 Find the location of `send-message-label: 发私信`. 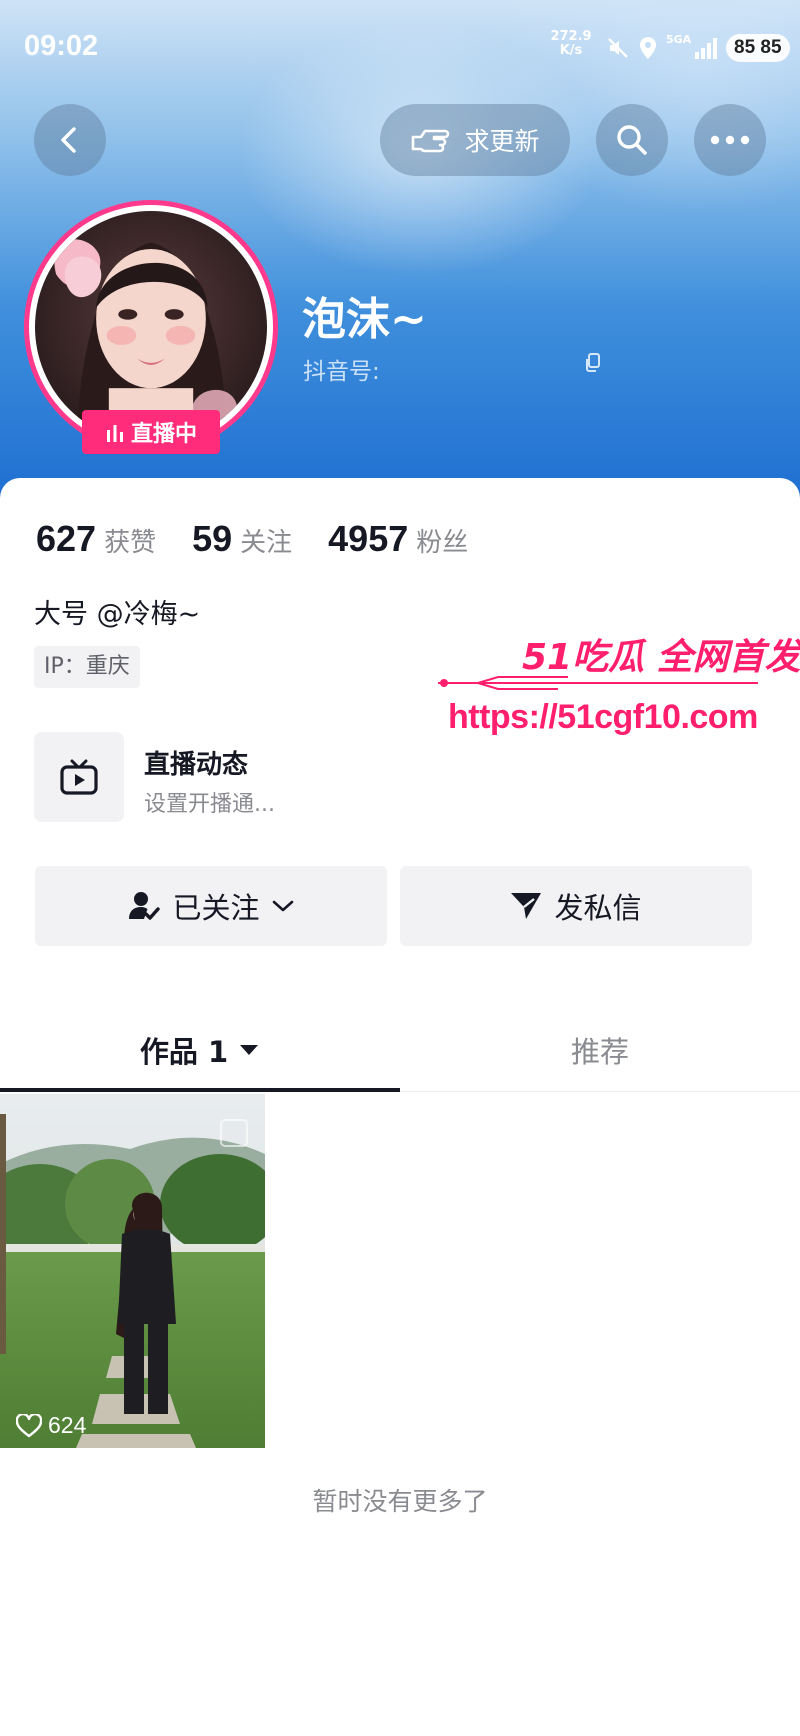

send-message-label: 发私信 is located at coordinates (598, 908).